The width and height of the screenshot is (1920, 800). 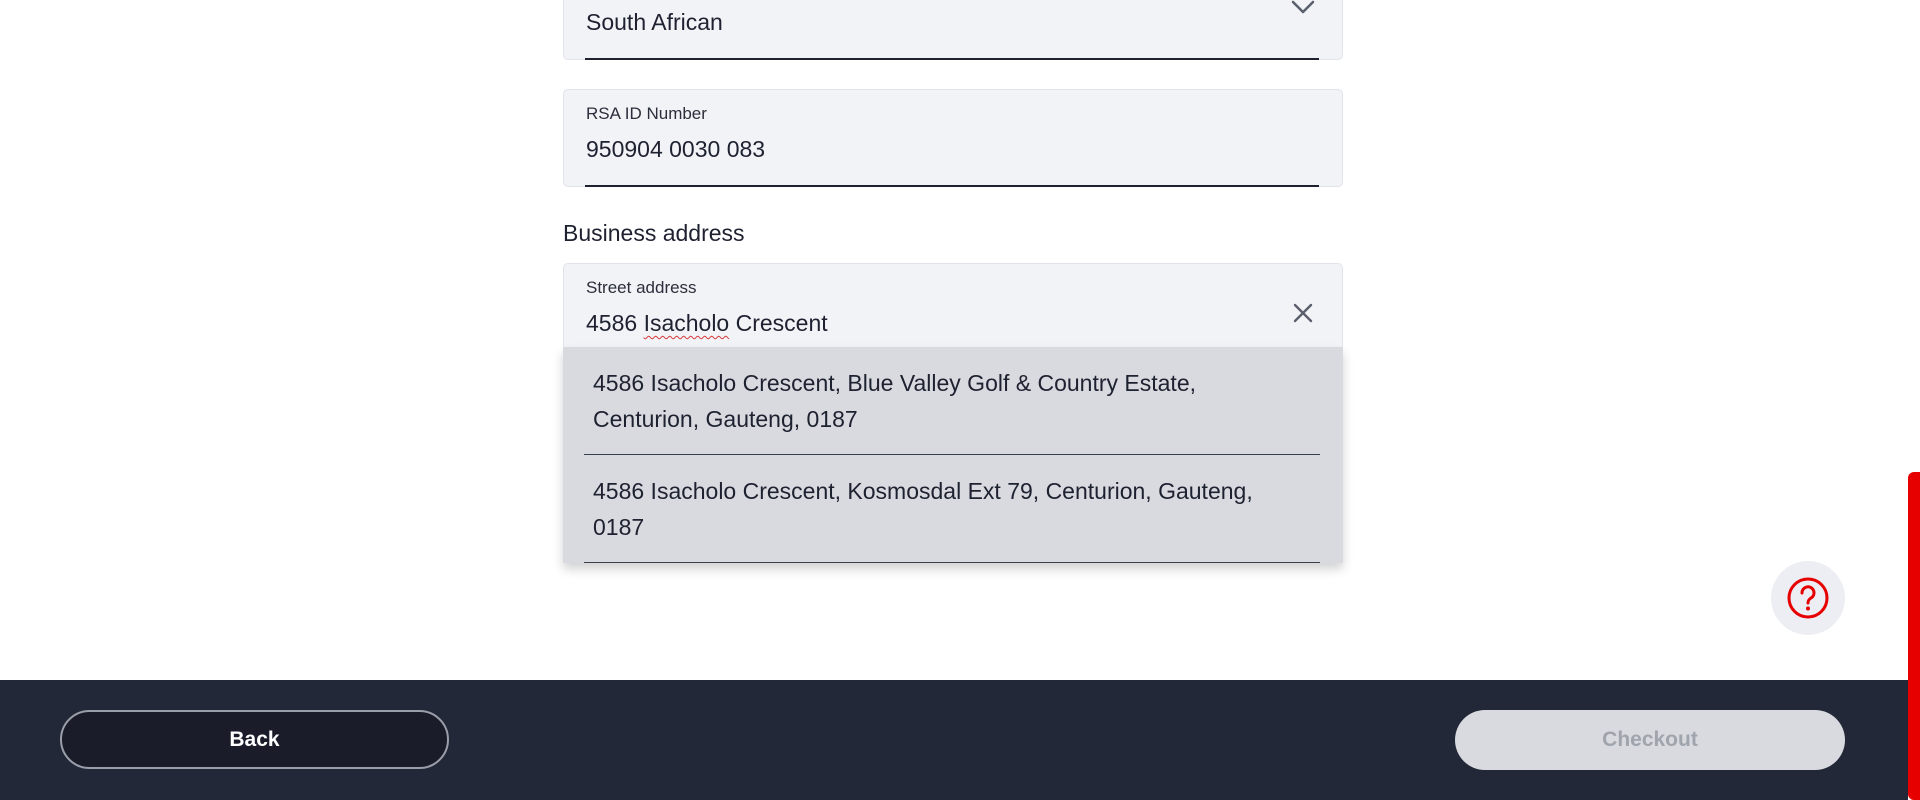 What do you see at coordinates (654, 233) in the screenshot?
I see `business-address-heading: Business address` at bounding box center [654, 233].